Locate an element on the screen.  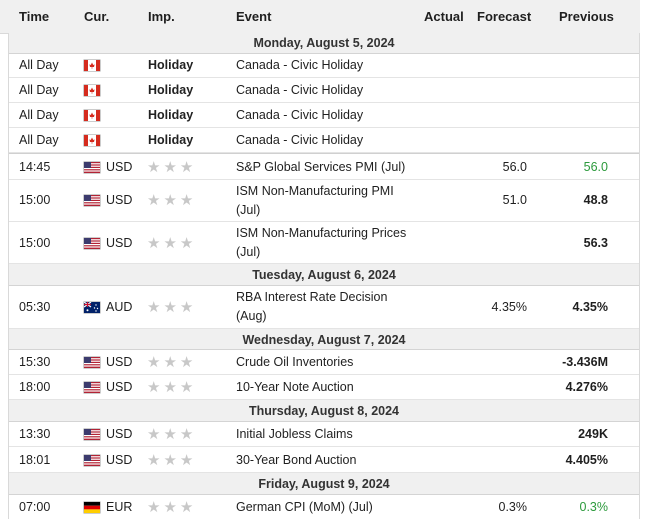
event-name: ISM Non-Manufacturing Prices (Jul) is located at coordinates (326, 243).